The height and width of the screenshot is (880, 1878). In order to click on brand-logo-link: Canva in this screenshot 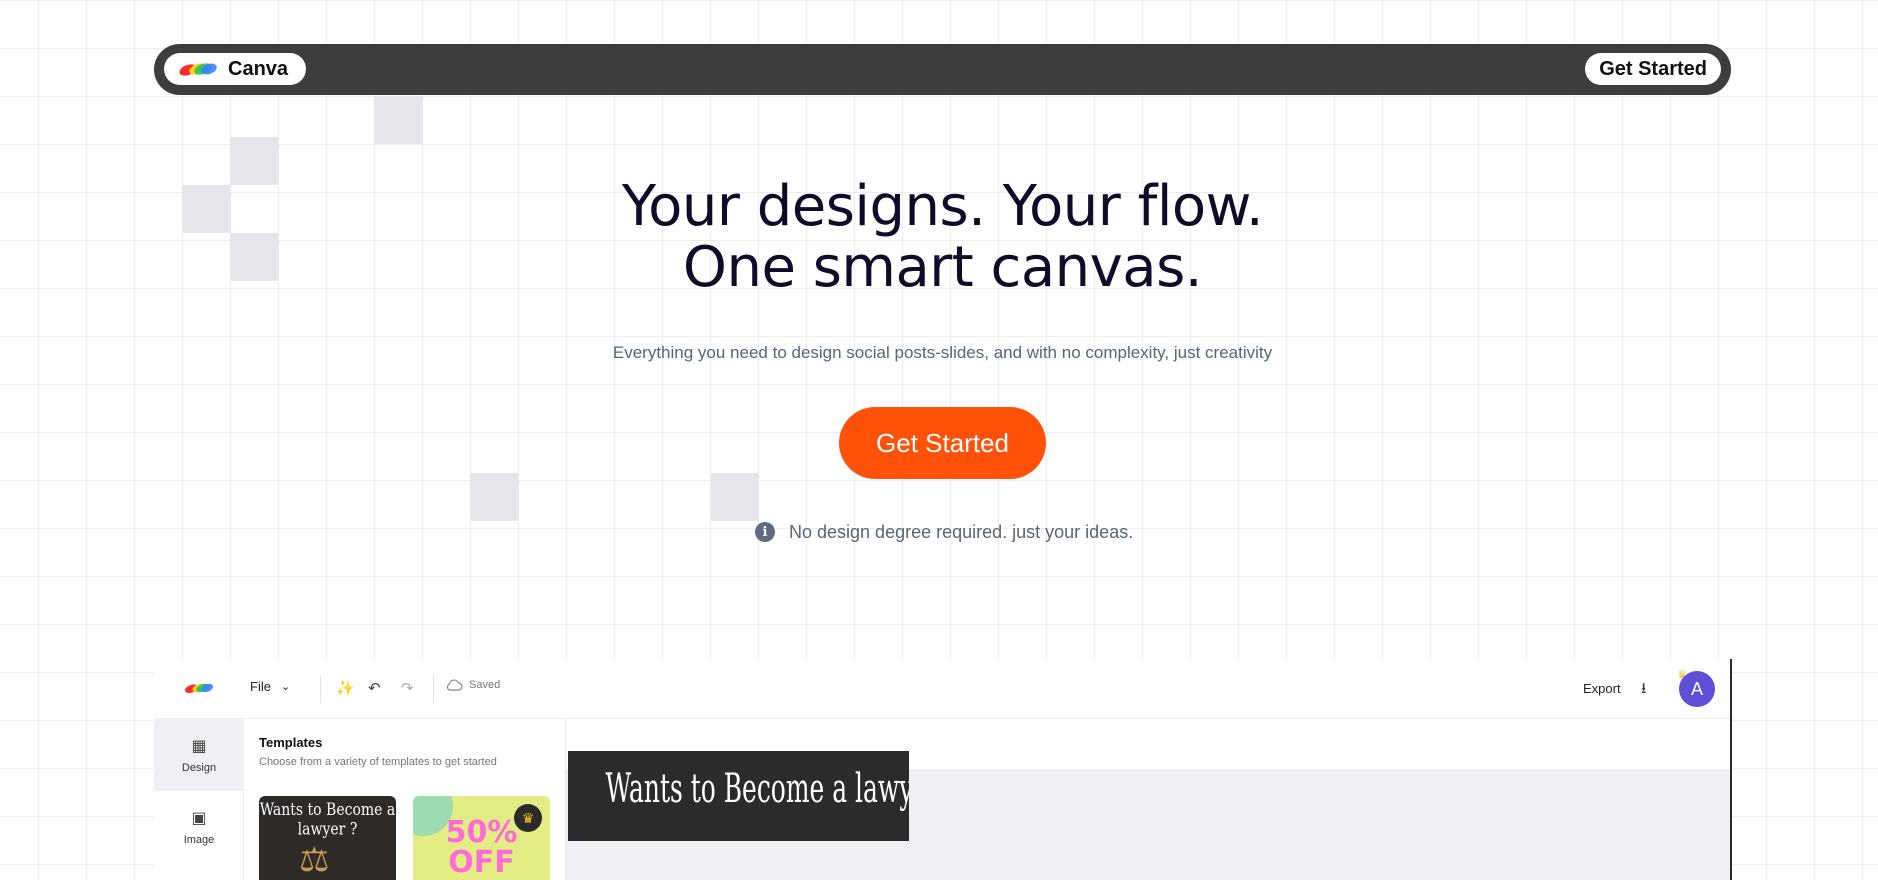, I will do `click(235, 69)`.